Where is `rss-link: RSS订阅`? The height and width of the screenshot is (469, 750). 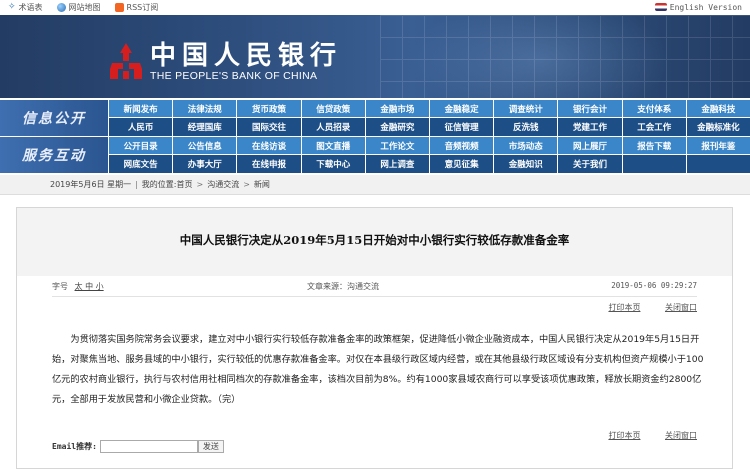 rss-link: RSS订阅 is located at coordinates (136, 7).